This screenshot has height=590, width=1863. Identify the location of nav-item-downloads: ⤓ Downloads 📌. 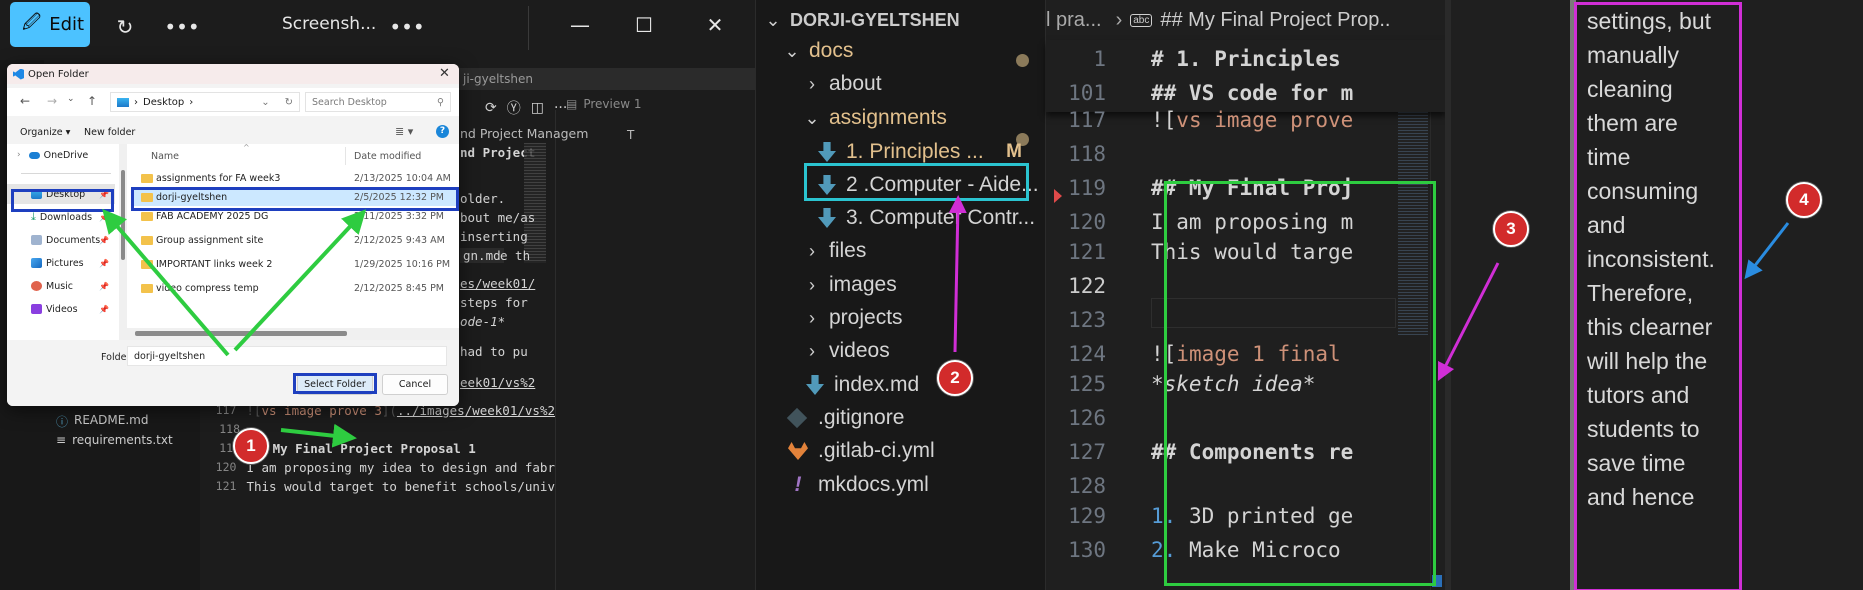
(61, 217).